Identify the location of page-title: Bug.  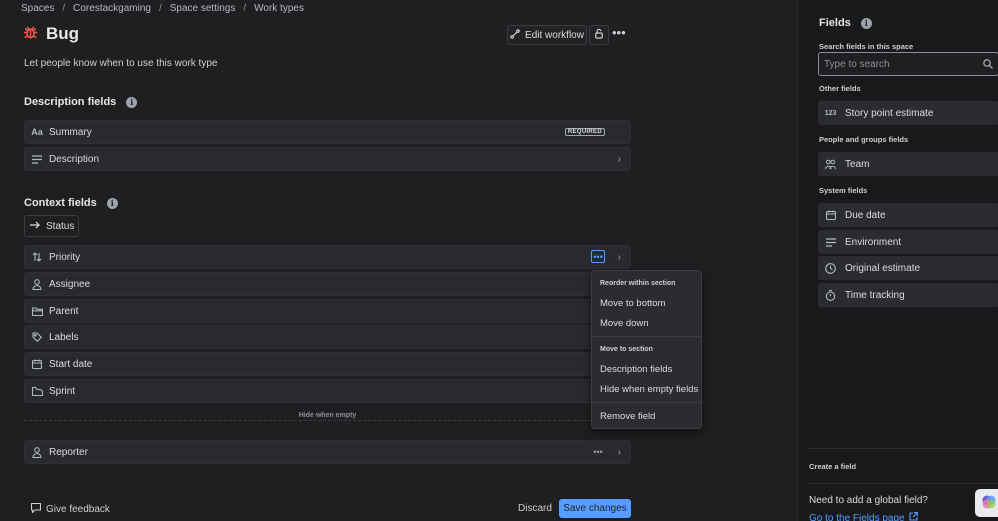
(63, 33).